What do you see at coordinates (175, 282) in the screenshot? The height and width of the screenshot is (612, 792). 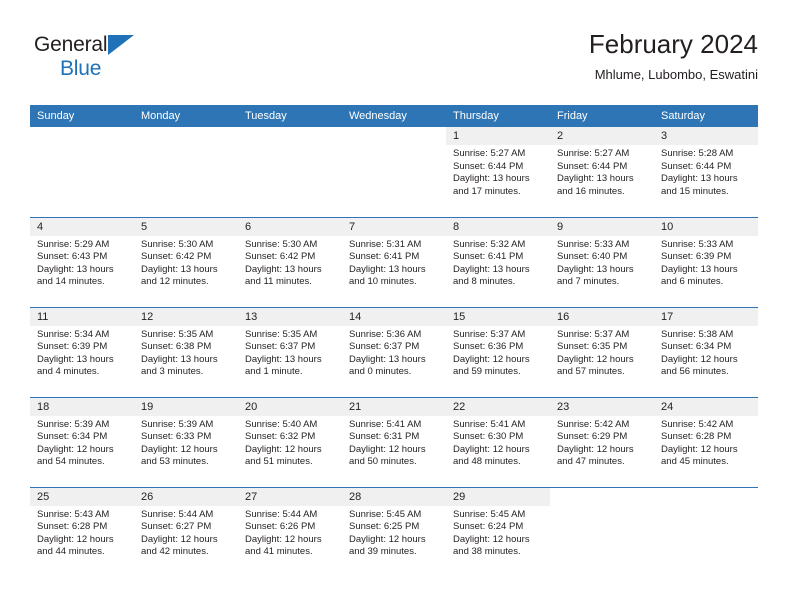 I see `daylight-text-line2: and 12 minutes.` at bounding box center [175, 282].